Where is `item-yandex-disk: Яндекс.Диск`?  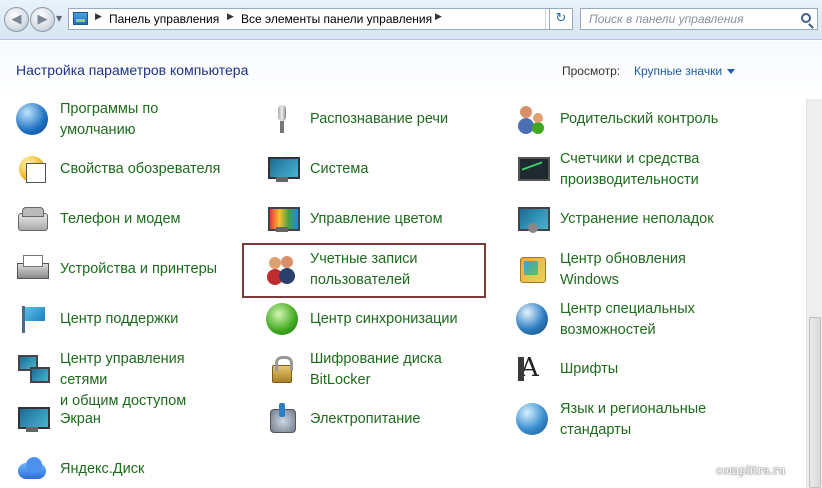 item-yandex-disk: Яндекс.Диск is located at coordinates (126, 468).